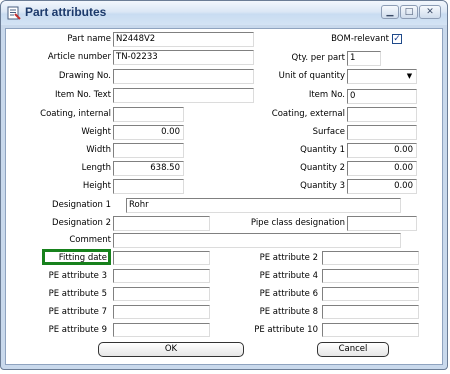 The height and width of the screenshot is (374, 450). I want to click on weight-label: Weight, so click(96, 132).